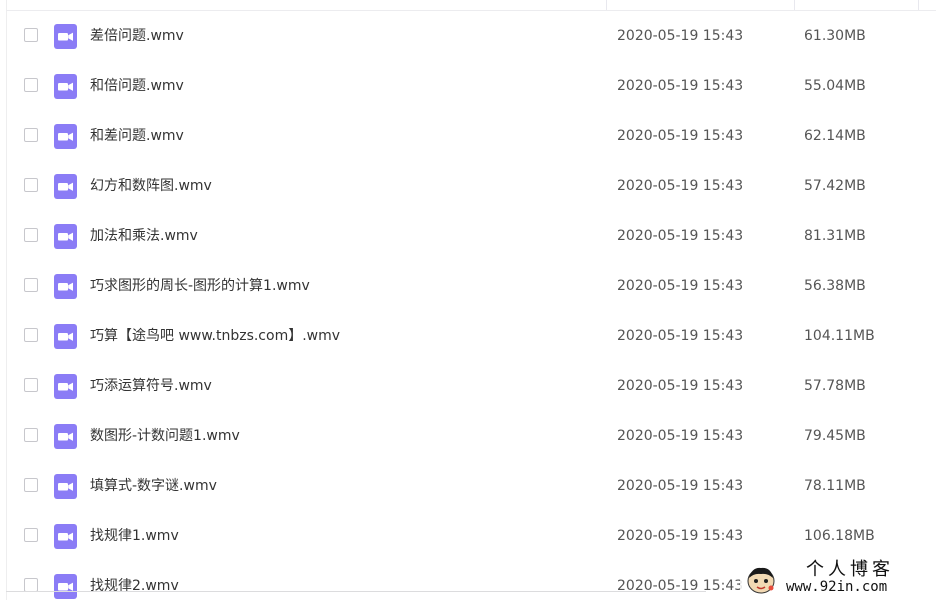 The image size is (936, 600). I want to click on file-size: 55.04MB, so click(835, 86).